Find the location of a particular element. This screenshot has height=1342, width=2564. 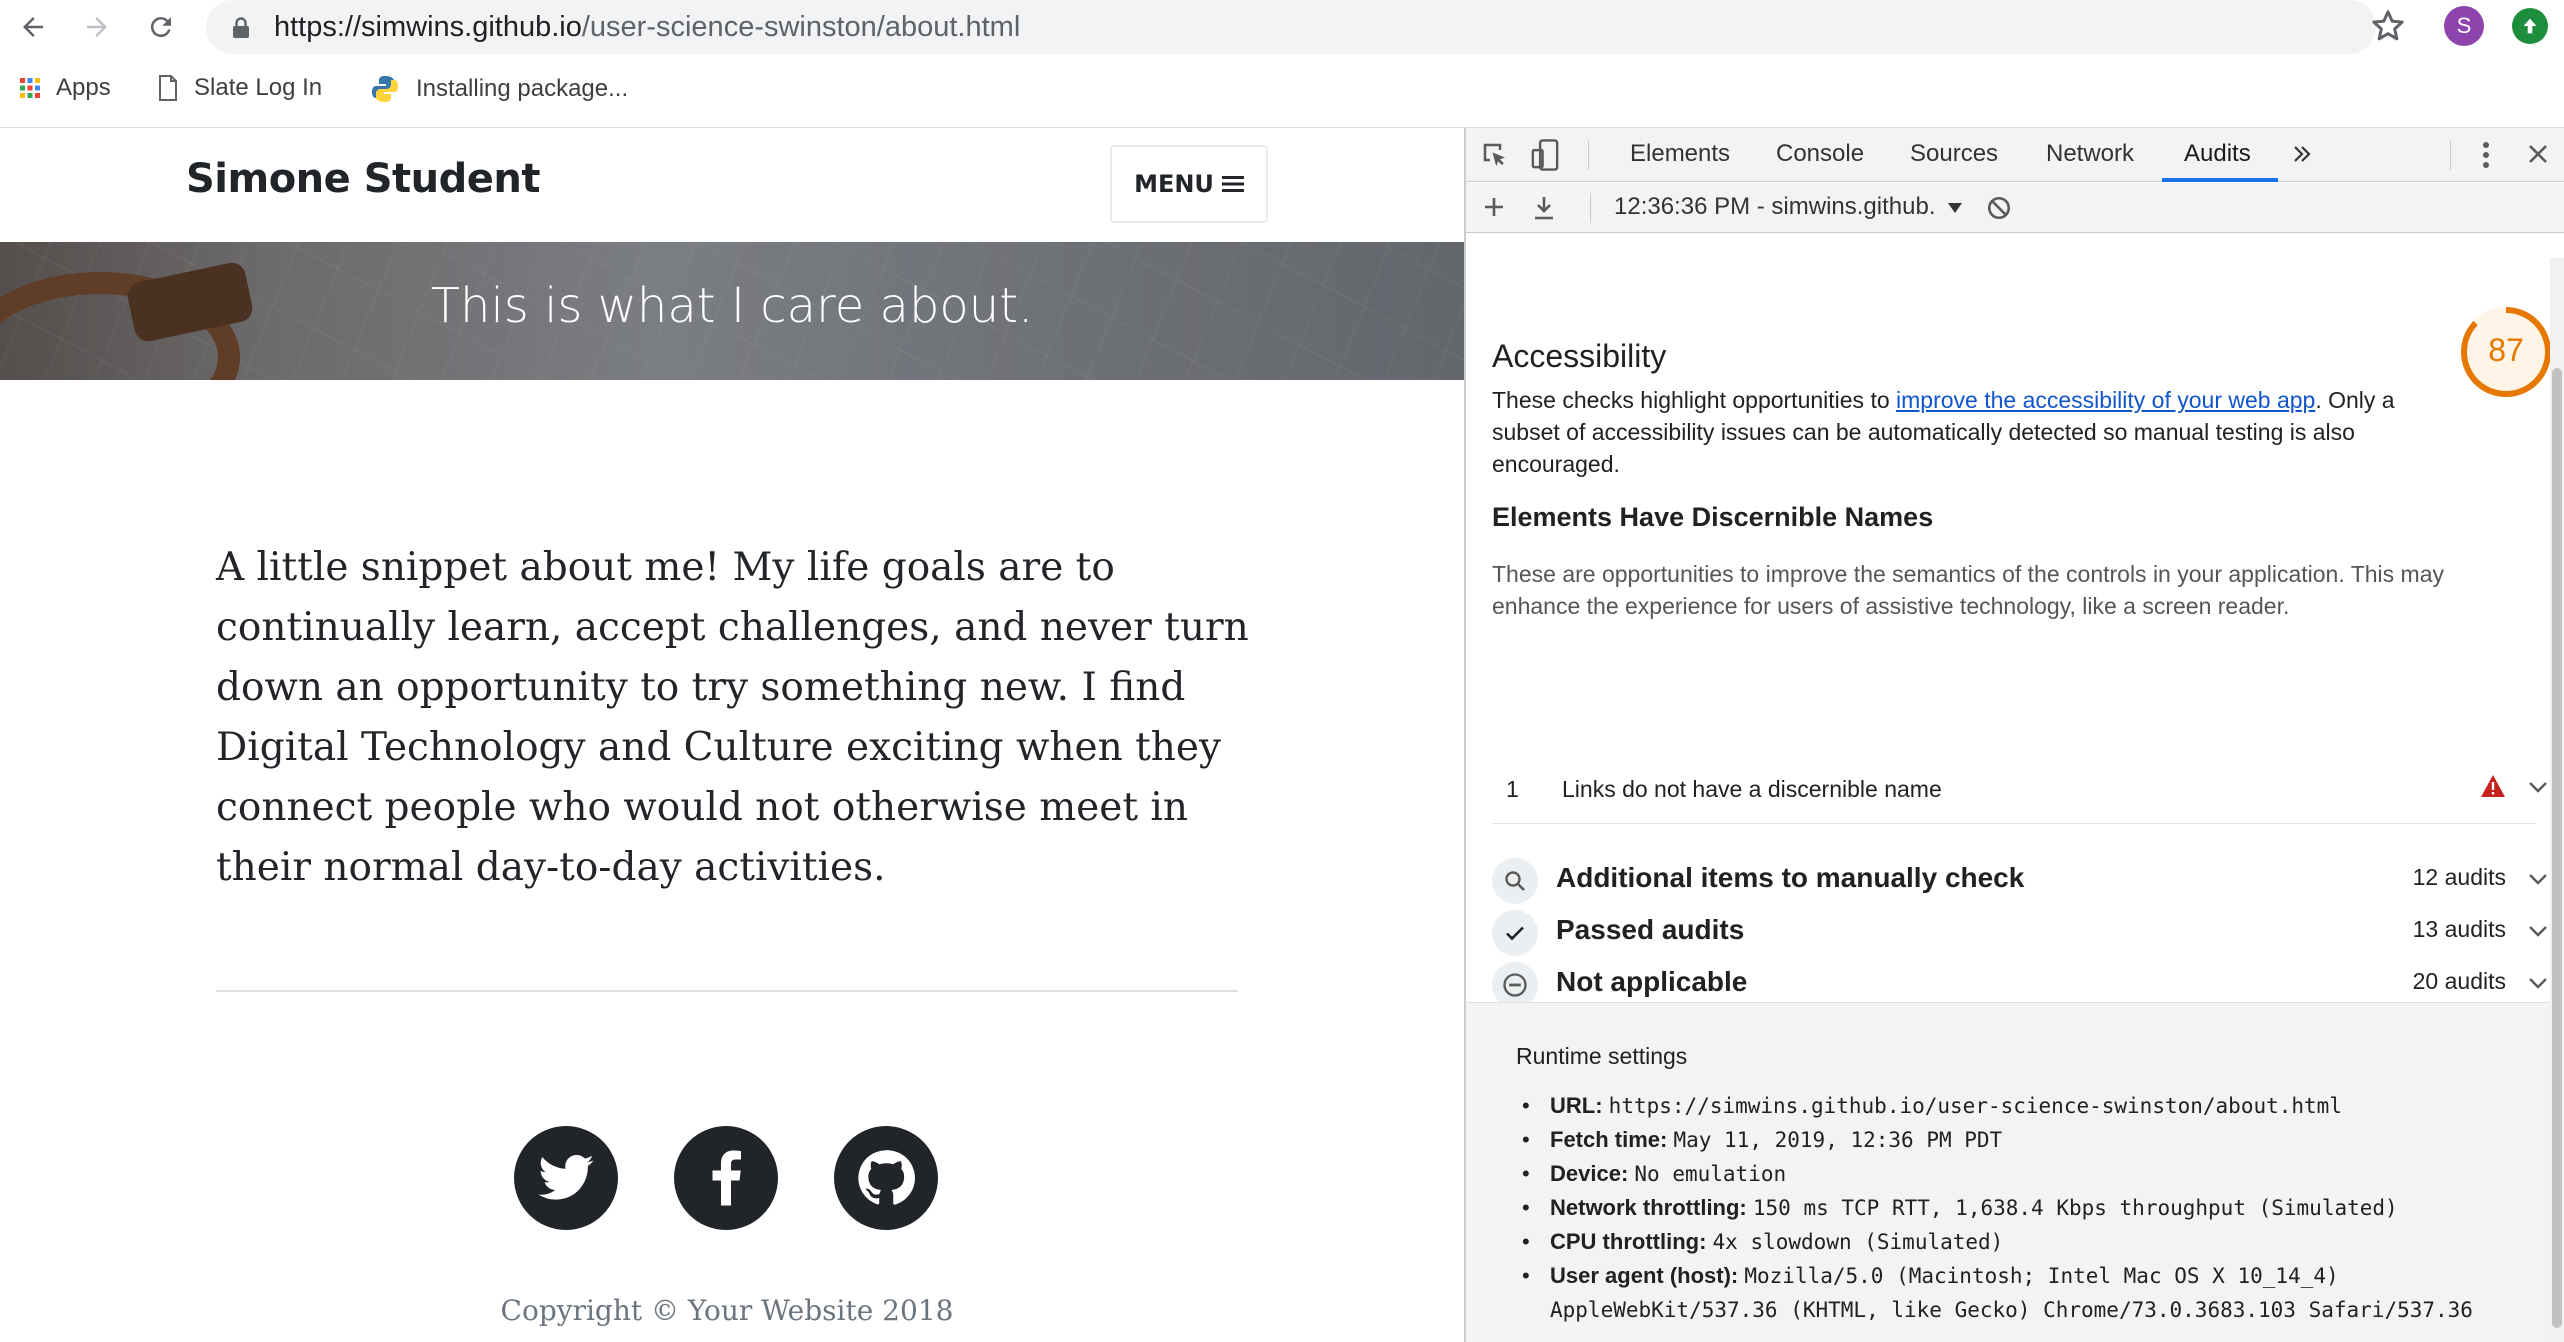

download-report-button is located at coordinates (1544, 208).